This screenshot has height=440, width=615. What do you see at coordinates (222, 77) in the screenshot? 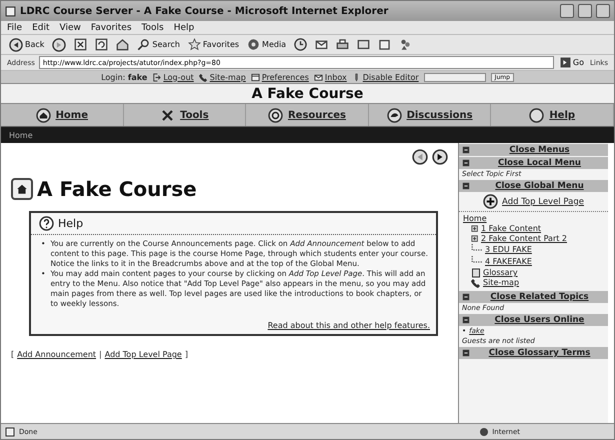
I see `sitemap-link: Site-map` at bounding box center [222, 77].